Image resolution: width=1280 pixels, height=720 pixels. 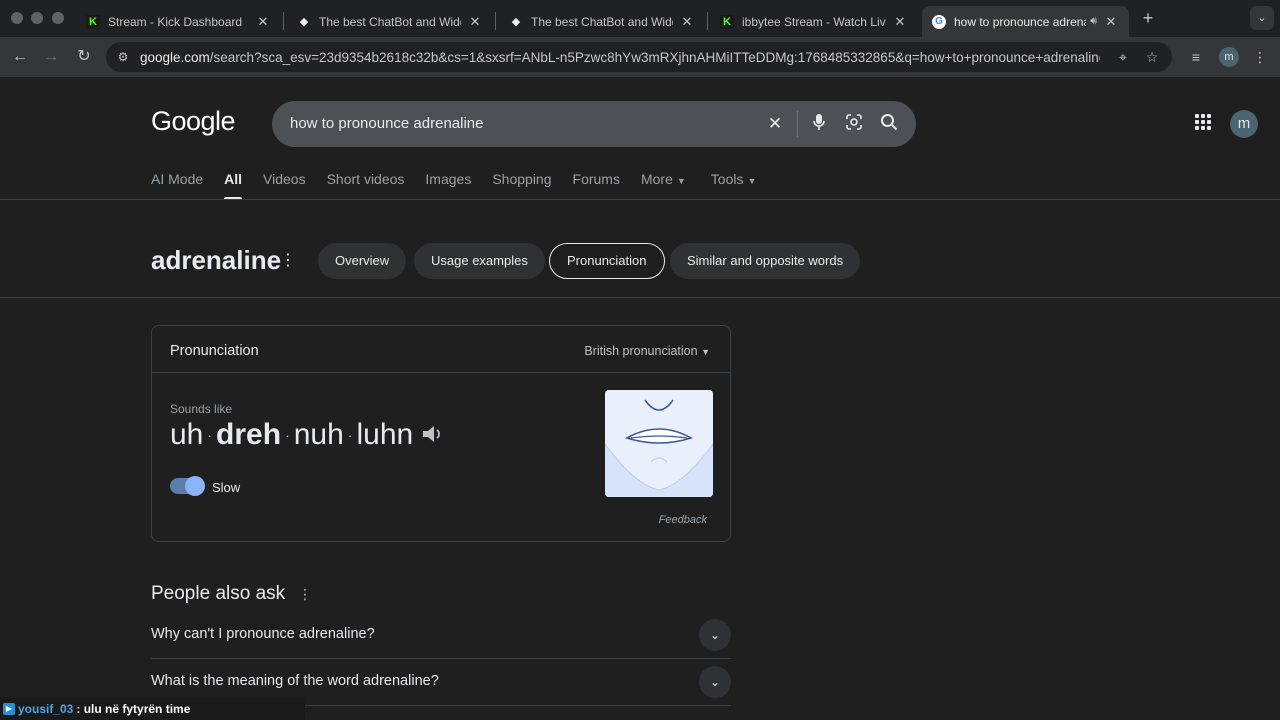 I want to click on play-audio-speaker-icon, so click(x=433, y=435).